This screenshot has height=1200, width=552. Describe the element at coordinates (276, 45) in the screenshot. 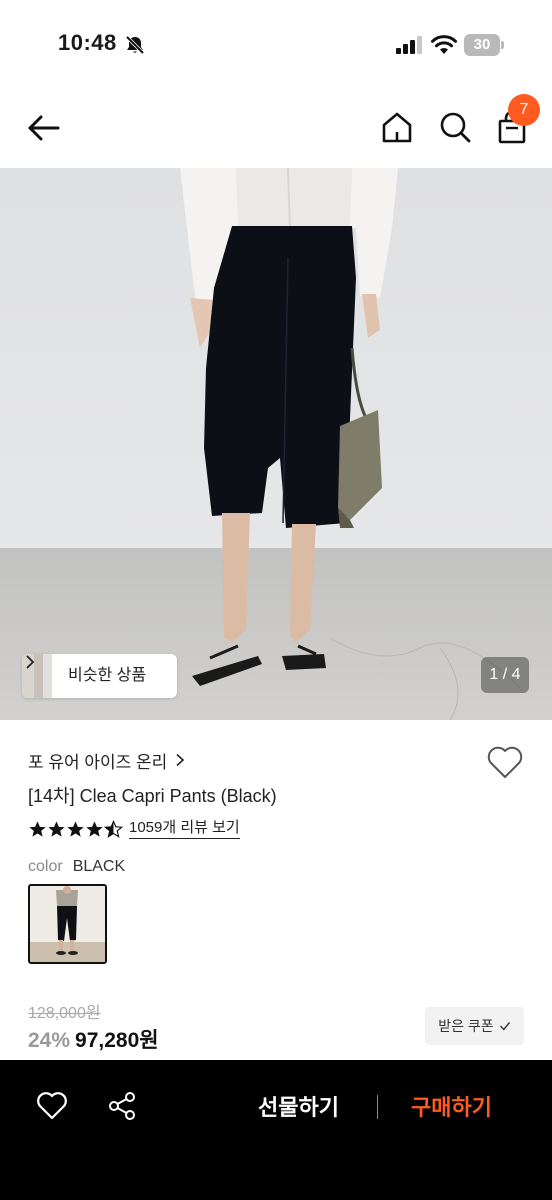

I see `status-bar: 10:48 30` at that location.